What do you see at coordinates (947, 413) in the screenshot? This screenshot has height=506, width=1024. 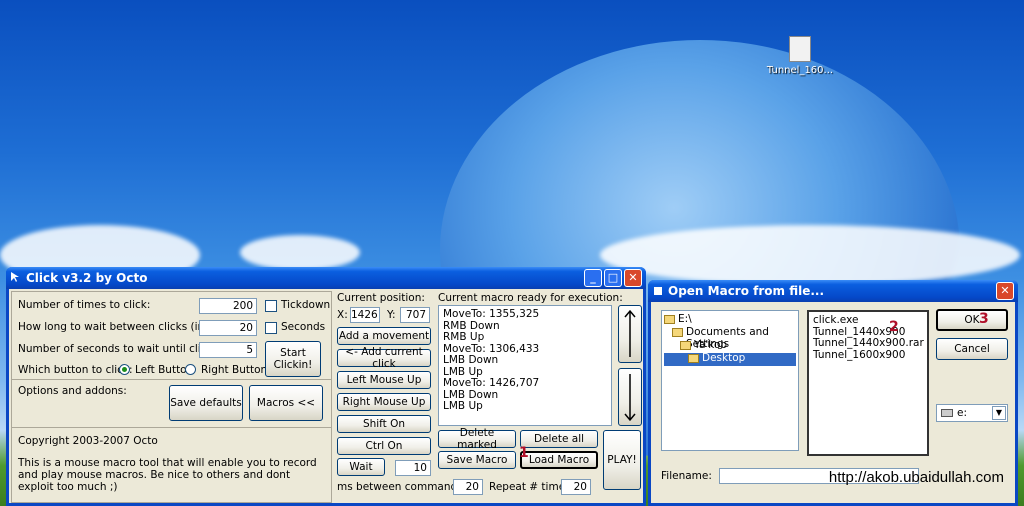 I see `drive-icon` at bounding box center [947, 413].